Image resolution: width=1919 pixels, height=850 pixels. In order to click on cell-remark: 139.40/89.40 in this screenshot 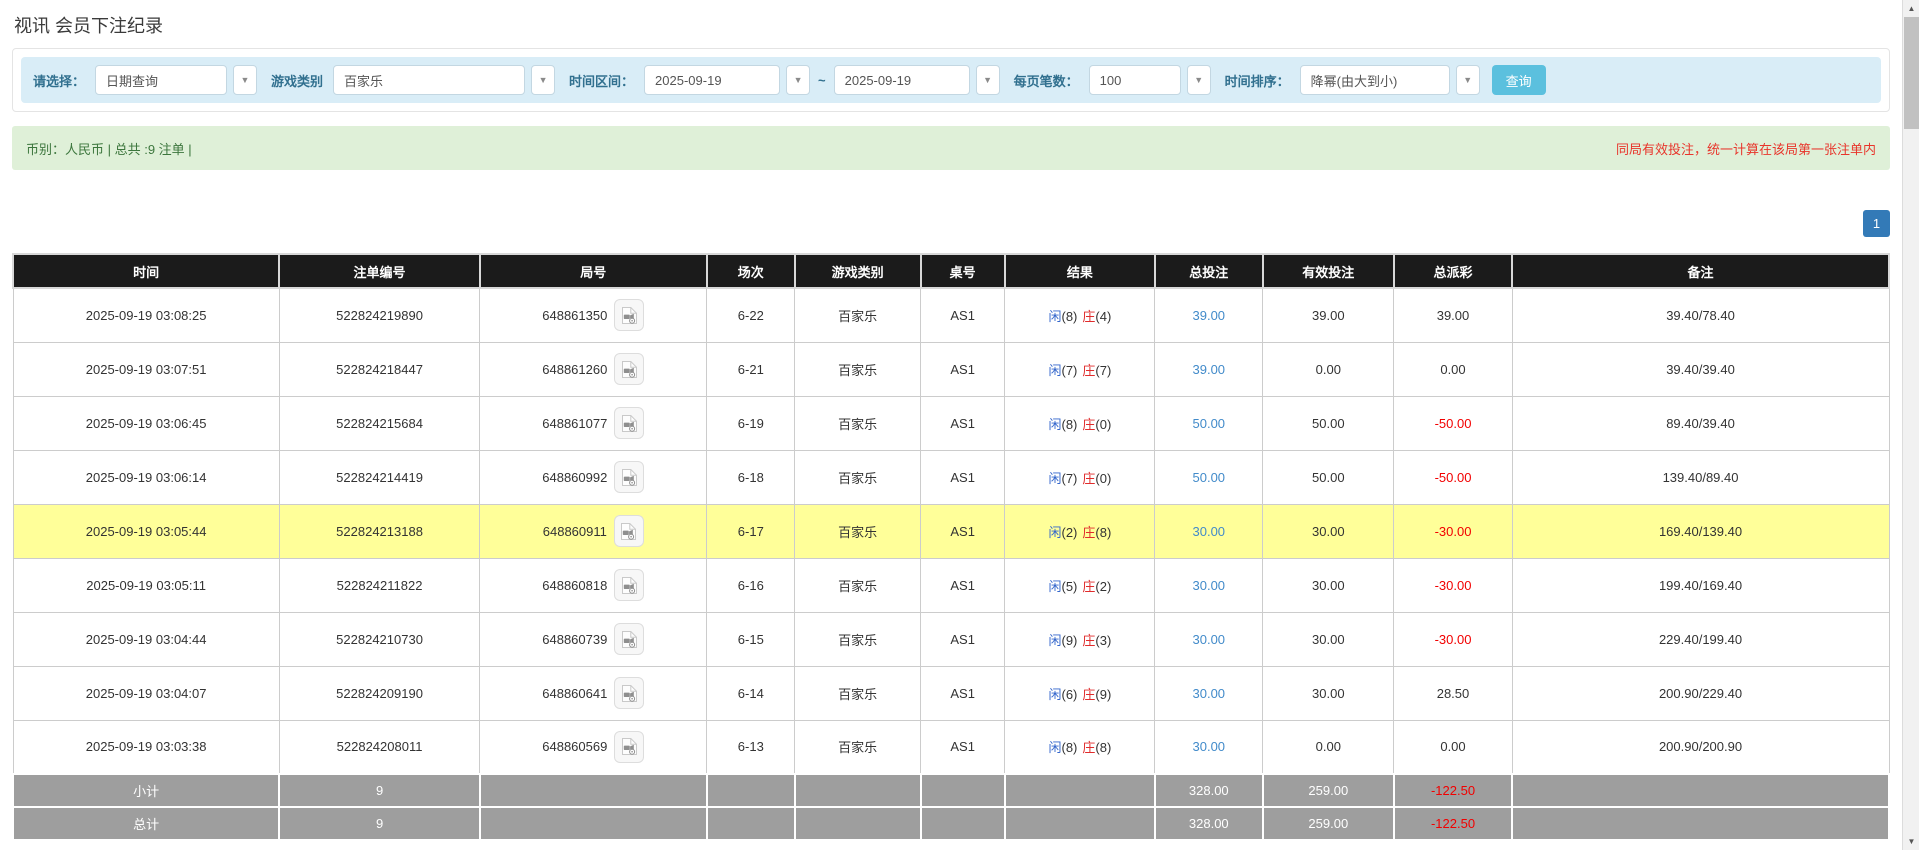, I will do `click(1700, 477)`.